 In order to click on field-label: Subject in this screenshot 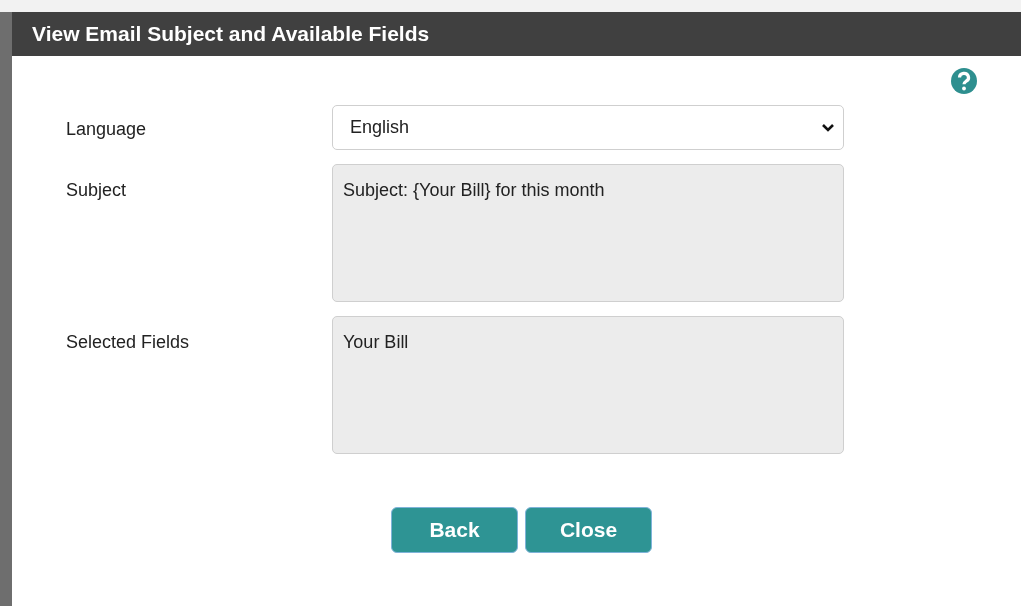, I will do `click(96, 190)`.